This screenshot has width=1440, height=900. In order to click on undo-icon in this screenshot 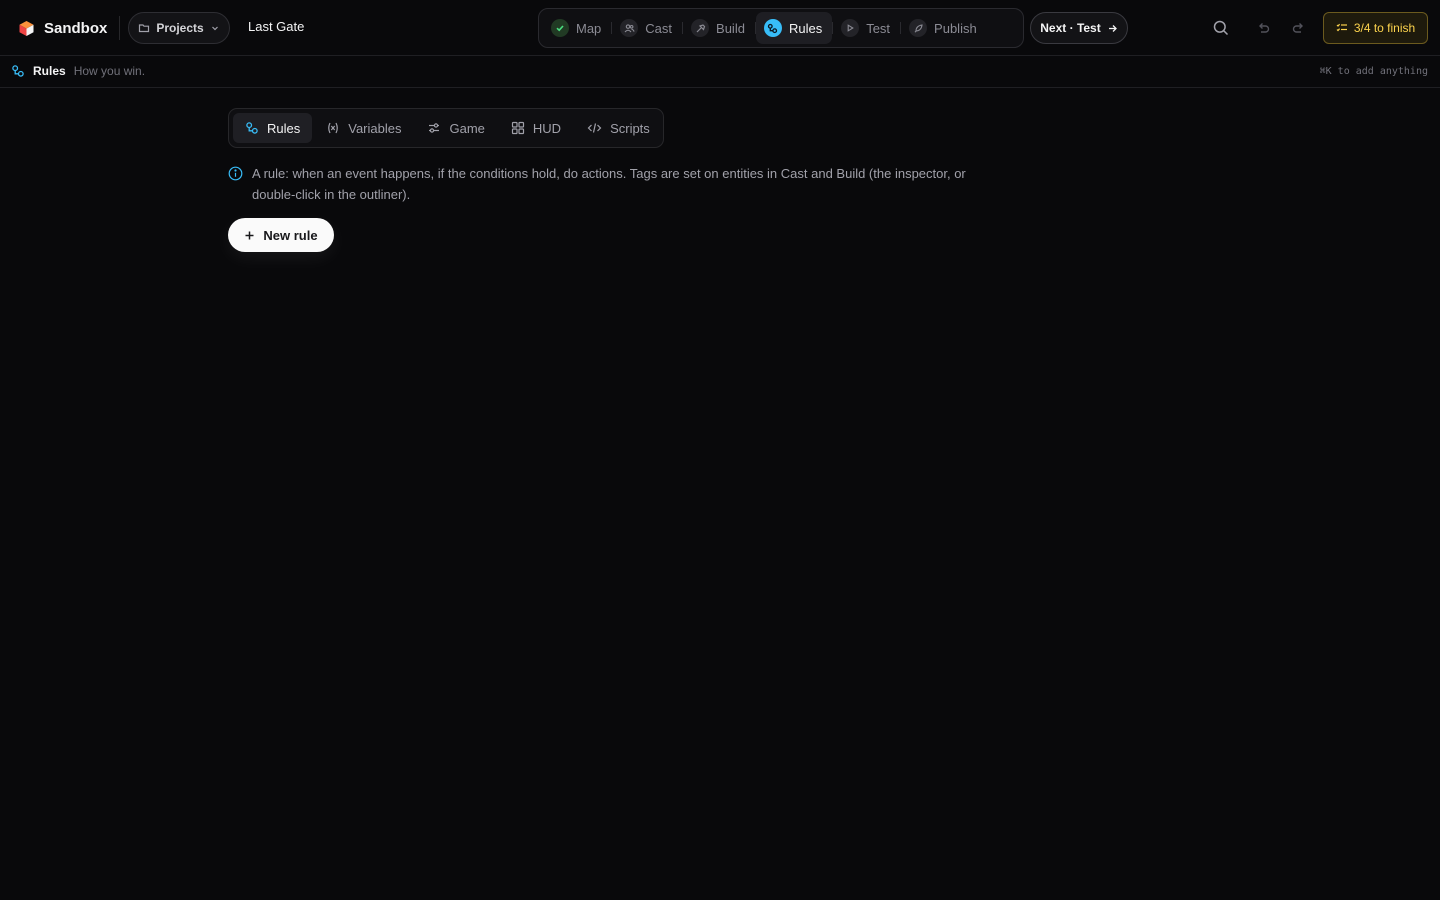, I will do `click(1264, 28)`.